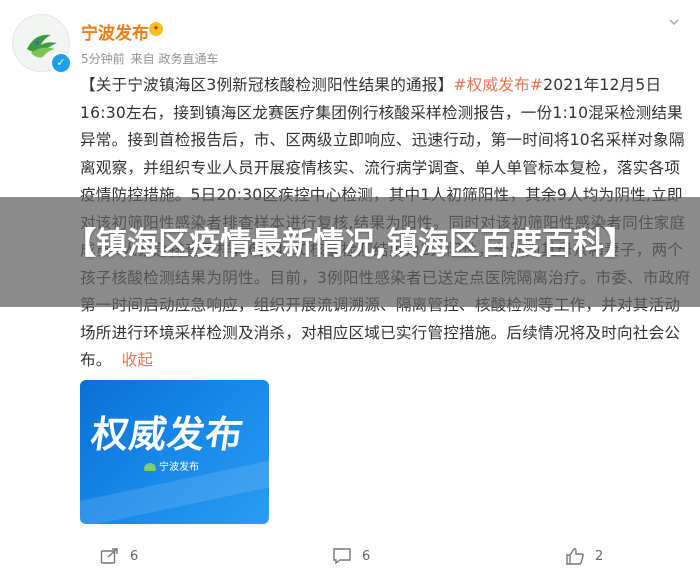 The image size is (700, 573). Describe the element at coordinates (174, 59) in the screenshot. I see `post-source: 来自 政务直通车` at that location.